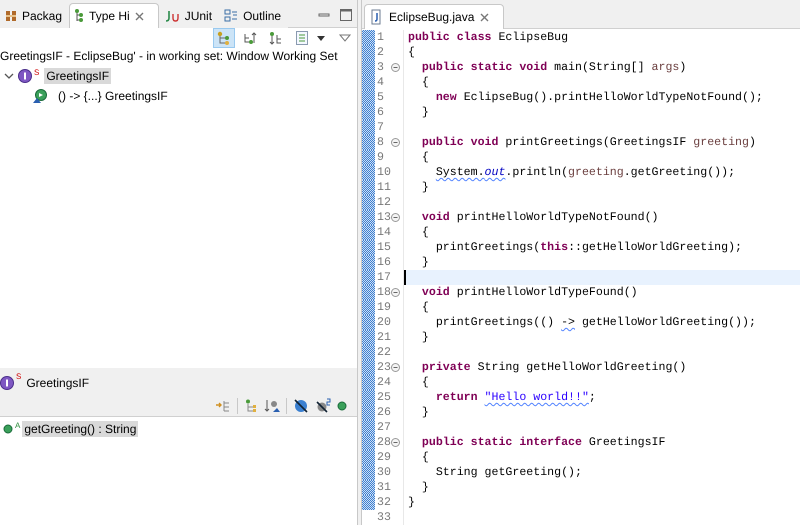  What do you see at coordinates (585, 172) in the screenshot?
I see `code-line: System.out.println(greeting.getGreeting());` at bounding box center [585, 172].